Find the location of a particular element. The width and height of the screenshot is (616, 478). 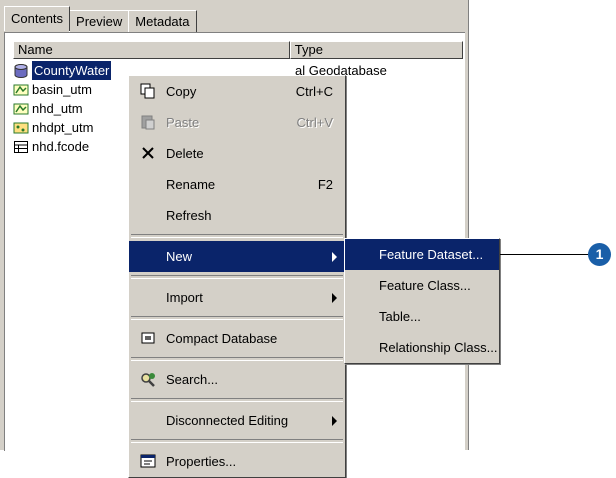

list-item: nhd.fcode is located at coordinates (62, 146).